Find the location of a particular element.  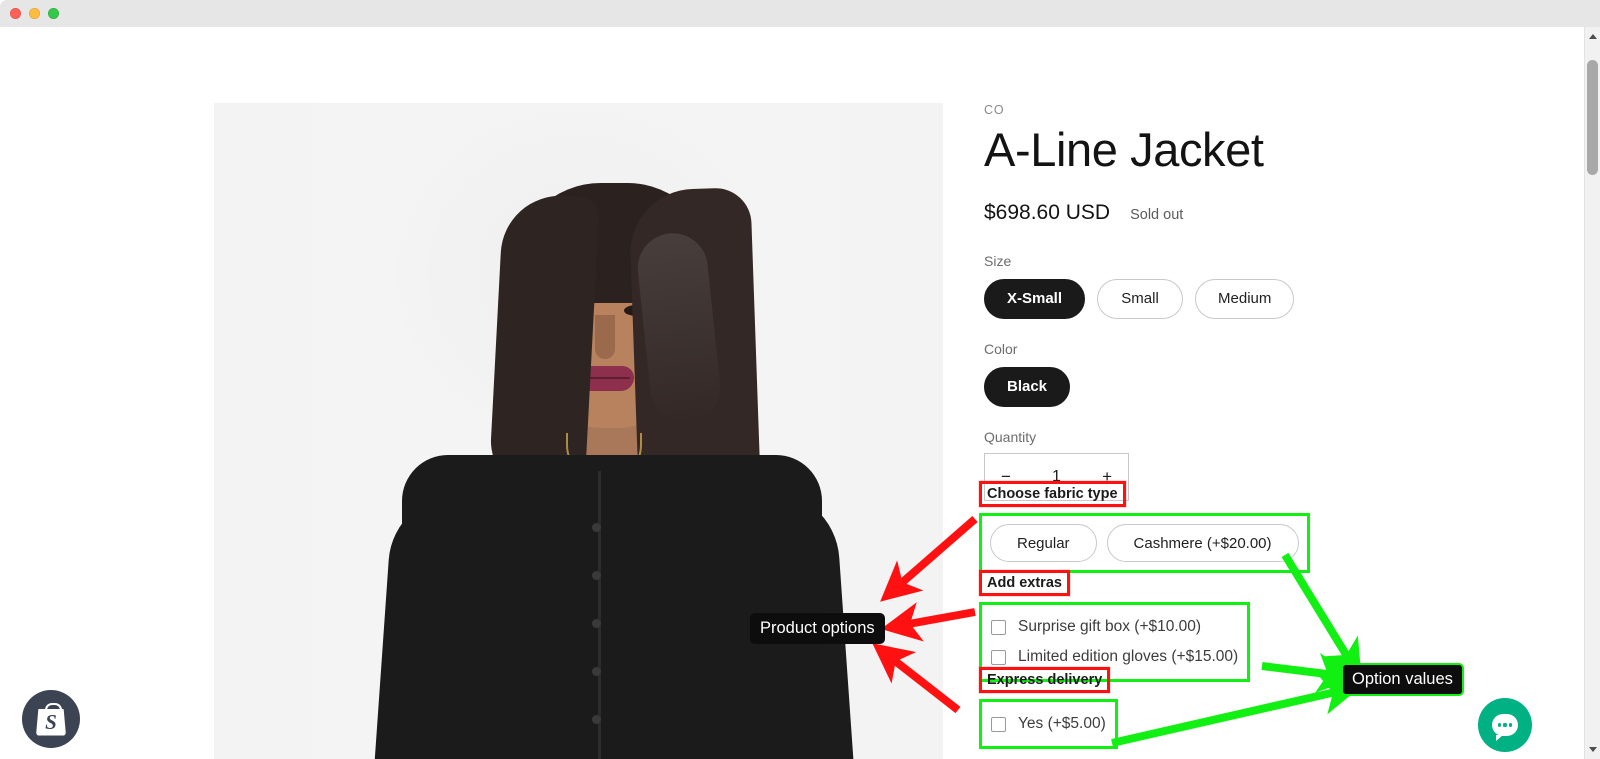

close-window-button is located at coordinates (15, 13).